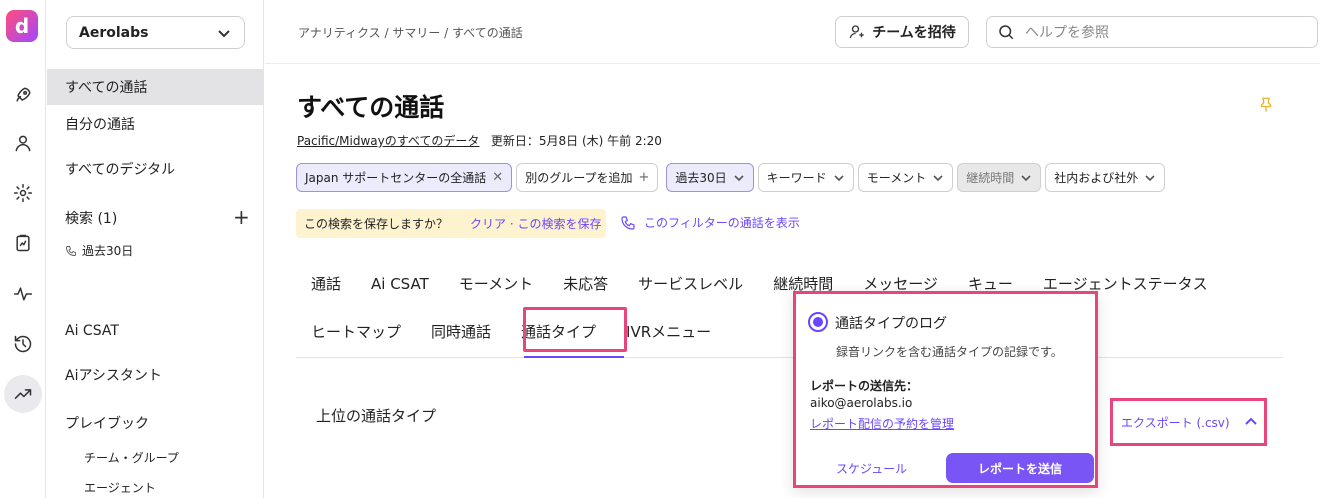 The height and width of the screenshot is (498, 1320). Describe the element at coordinates (497, 177) in the screenshot. I see `close-icon: ✕` at that location.